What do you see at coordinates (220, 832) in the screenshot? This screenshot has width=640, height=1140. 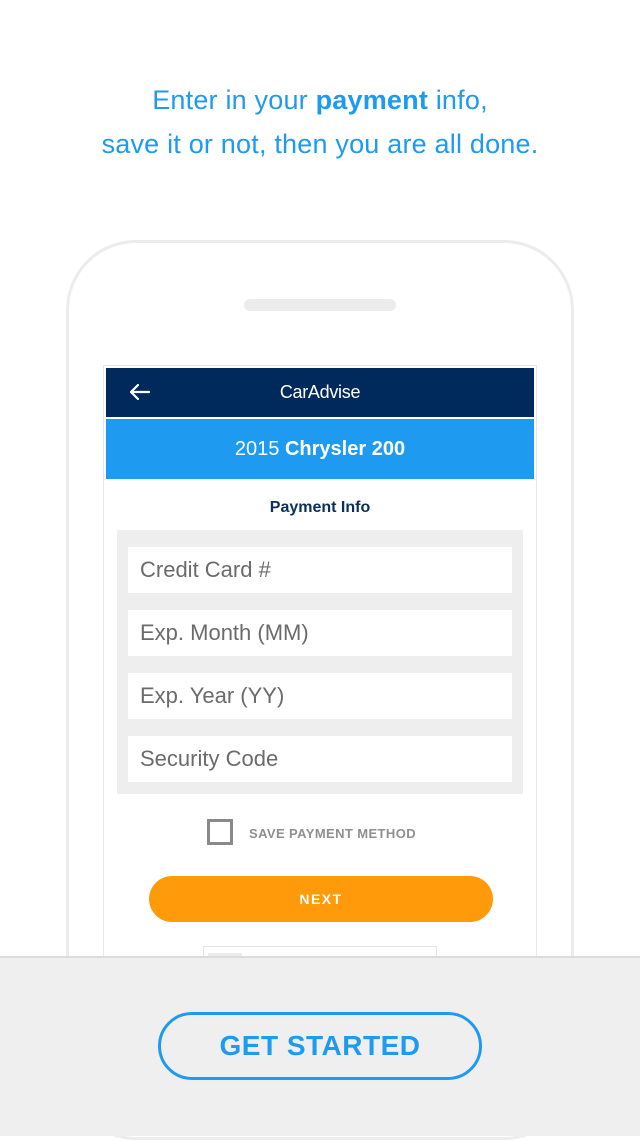 I see `save-payment-checkbox` at bounding box center [220, 832].